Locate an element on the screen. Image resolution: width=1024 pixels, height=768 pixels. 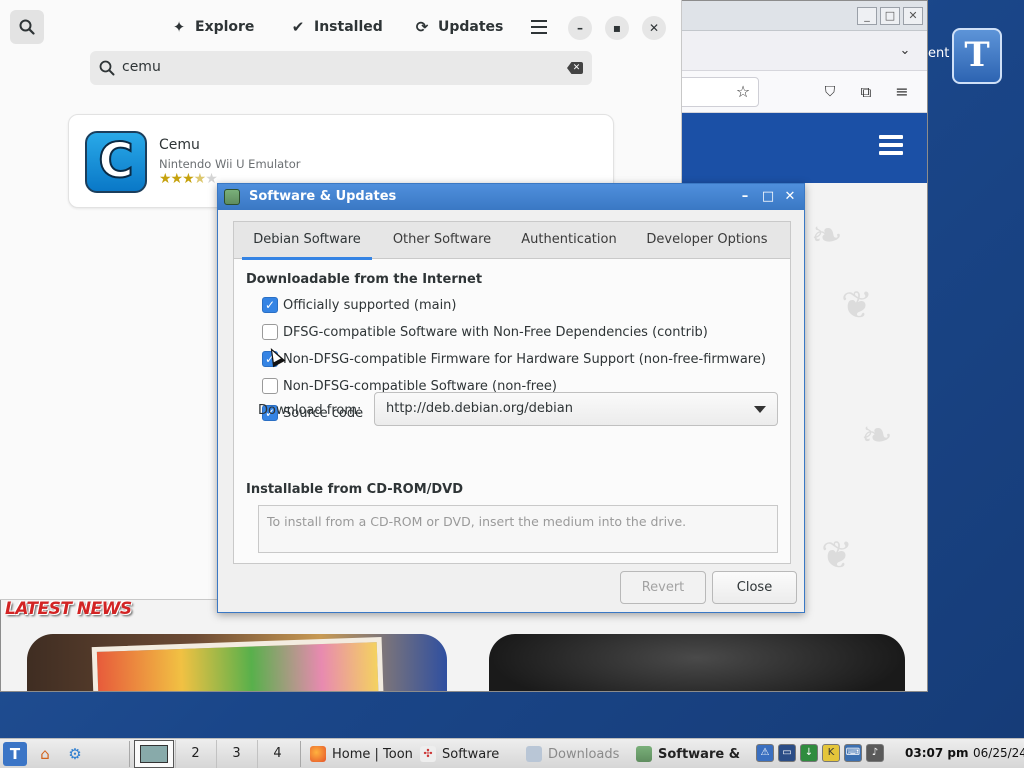
search-toggle-button is located at coordinates (27, 27).